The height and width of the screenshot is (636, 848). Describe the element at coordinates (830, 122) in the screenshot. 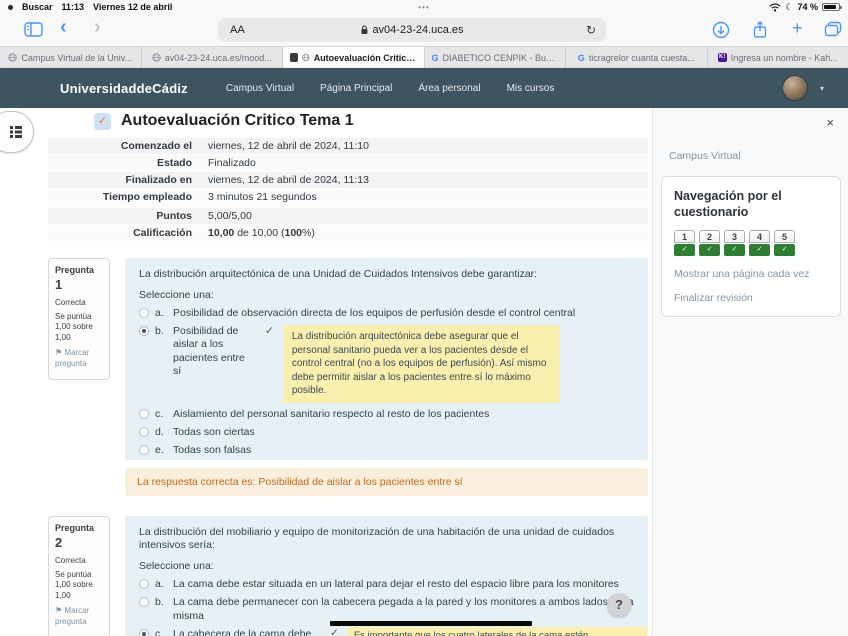

I see `close-icon: ×` at that location.